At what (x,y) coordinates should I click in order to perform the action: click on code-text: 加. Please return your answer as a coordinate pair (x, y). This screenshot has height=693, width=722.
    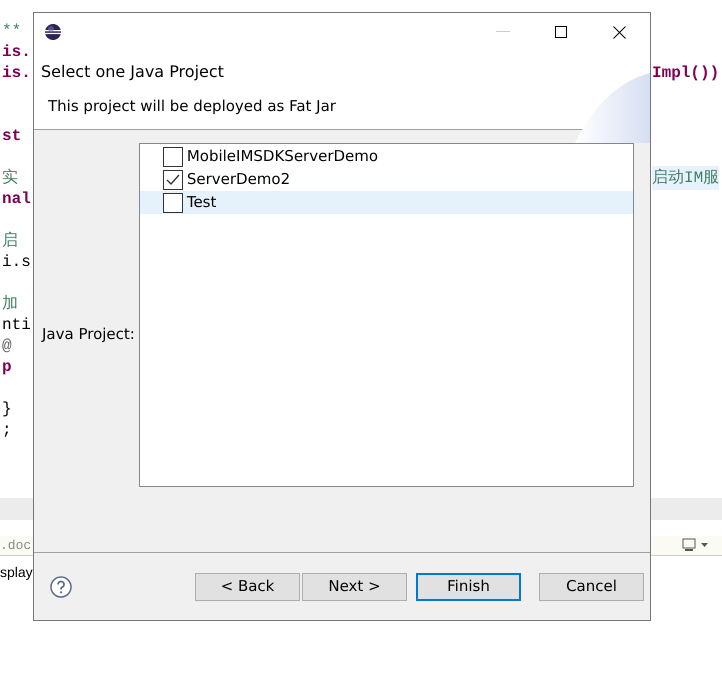
    Looking at the image, I should click on (10, 304).